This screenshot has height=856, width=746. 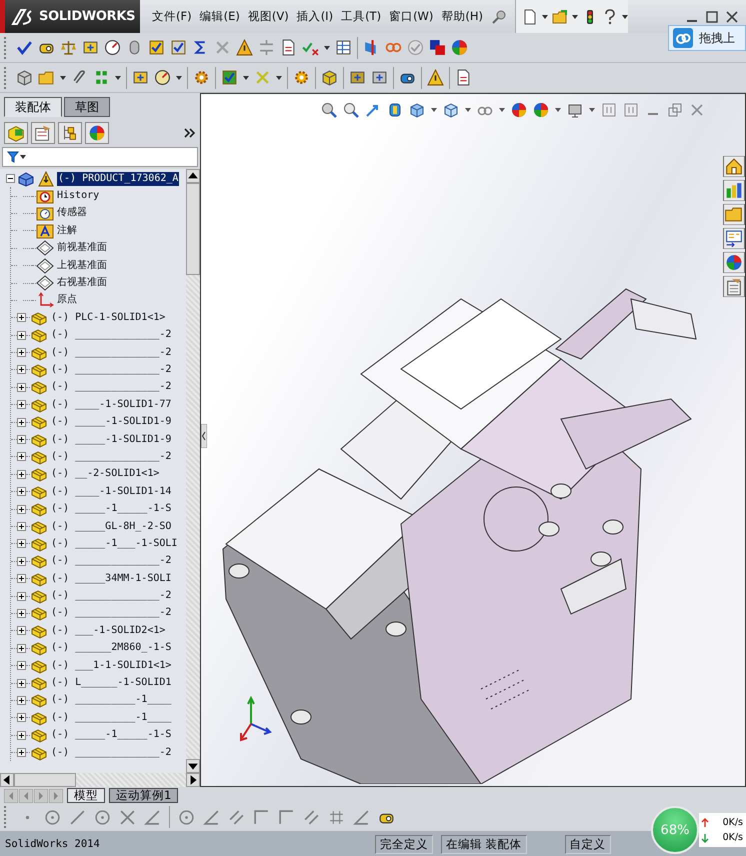 I want to click on panel-collapse-icon, so click(x=204, y=436).